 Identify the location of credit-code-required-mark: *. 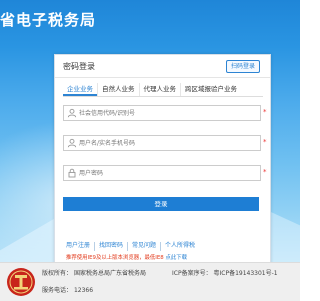
(265, 112).